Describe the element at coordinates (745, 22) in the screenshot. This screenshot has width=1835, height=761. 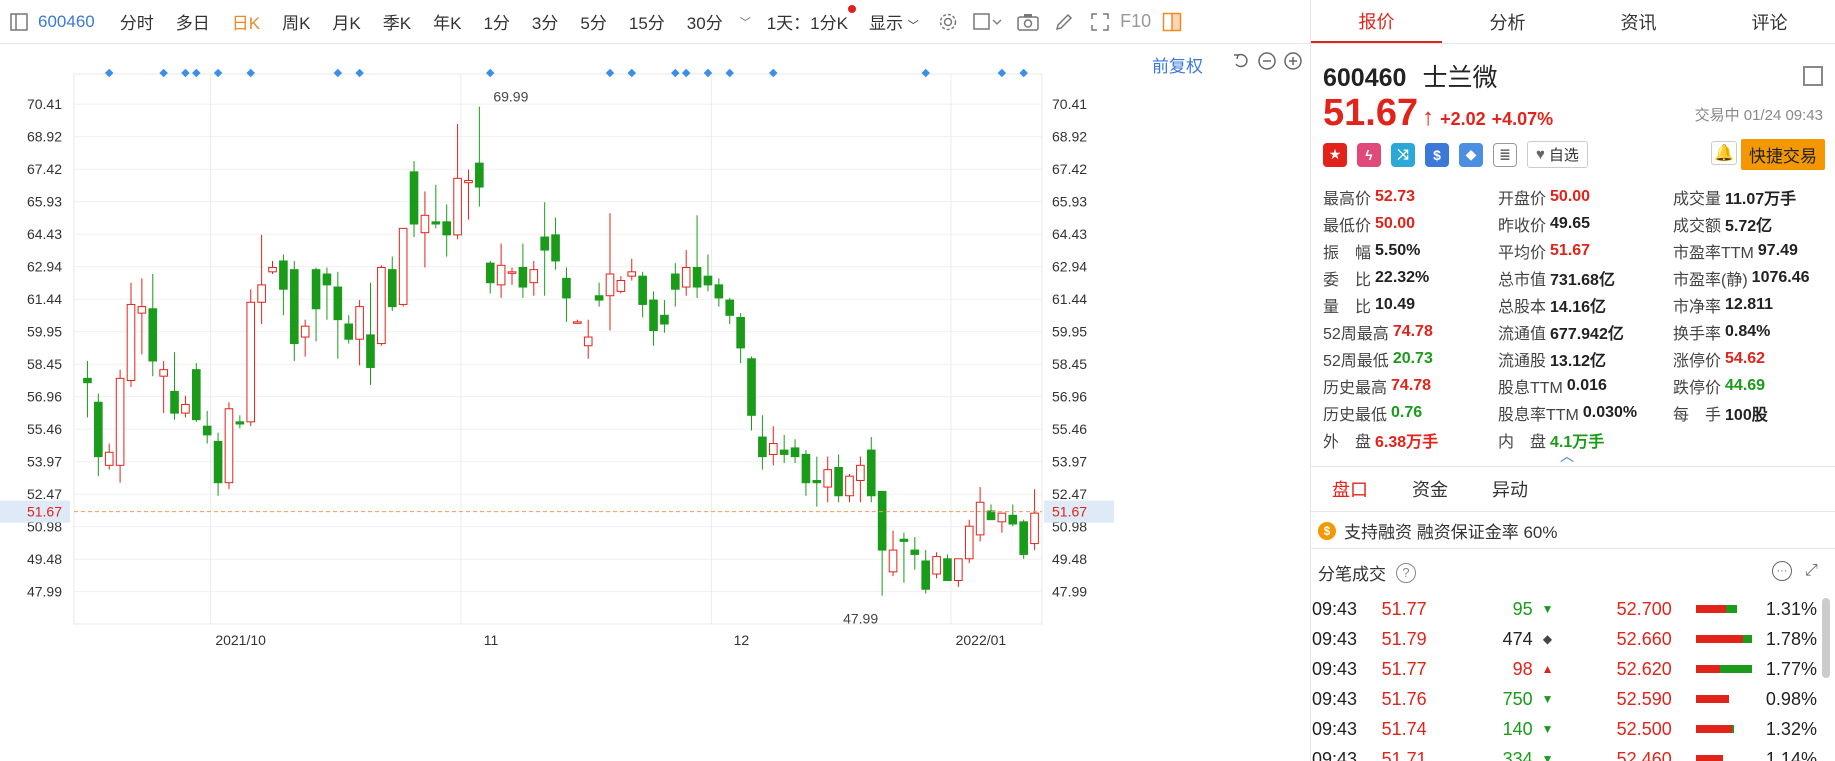
I see `chevron-down-icon: ﹀` at that location.